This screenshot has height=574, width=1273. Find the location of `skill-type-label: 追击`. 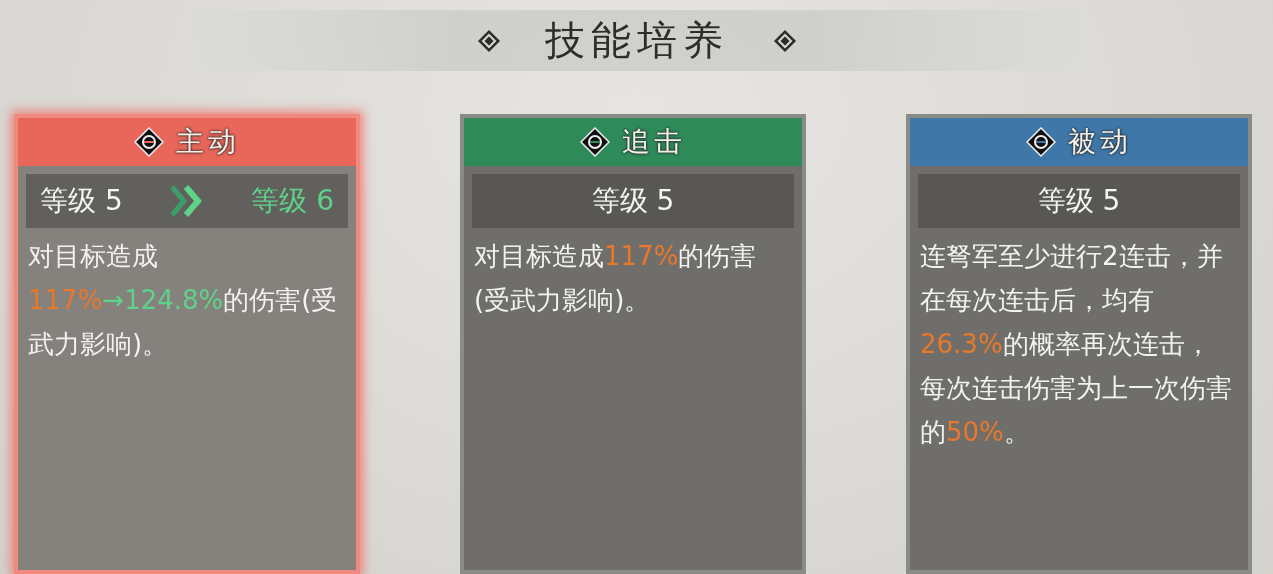

skill-type-label: 追击 is located at coordinates (654, 142).